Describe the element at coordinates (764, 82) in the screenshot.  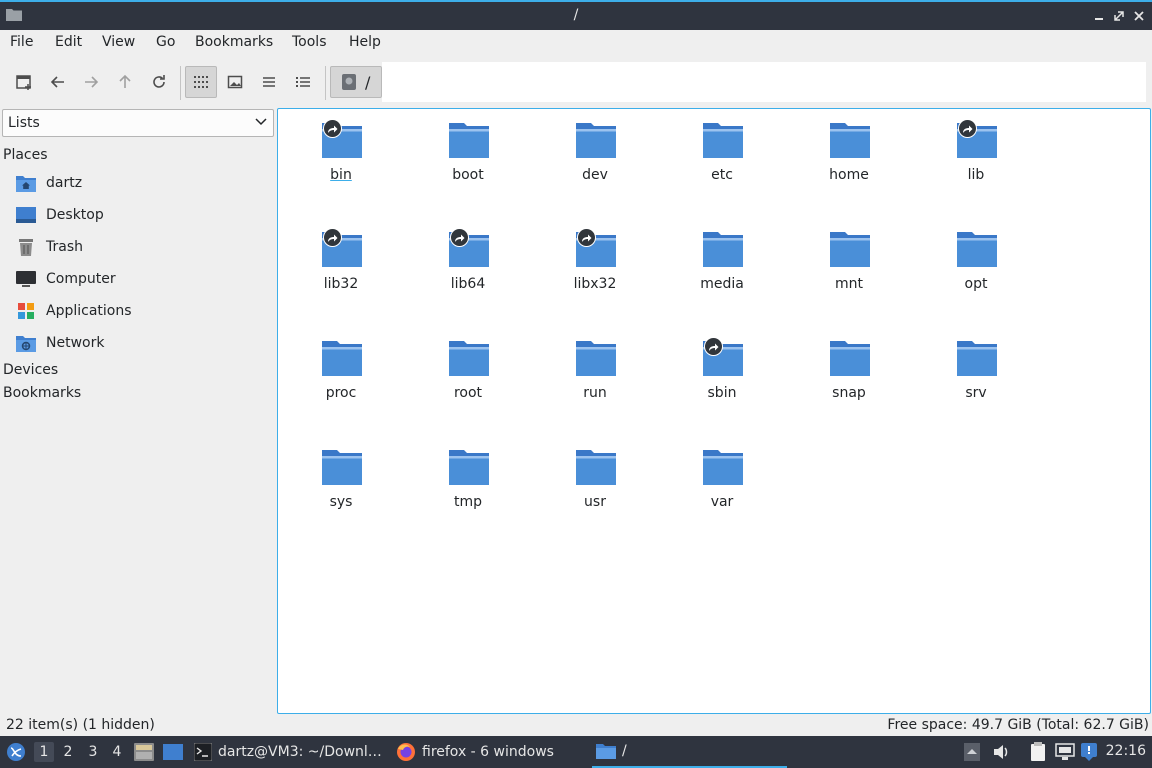
I see `path-bar-input` at that location.